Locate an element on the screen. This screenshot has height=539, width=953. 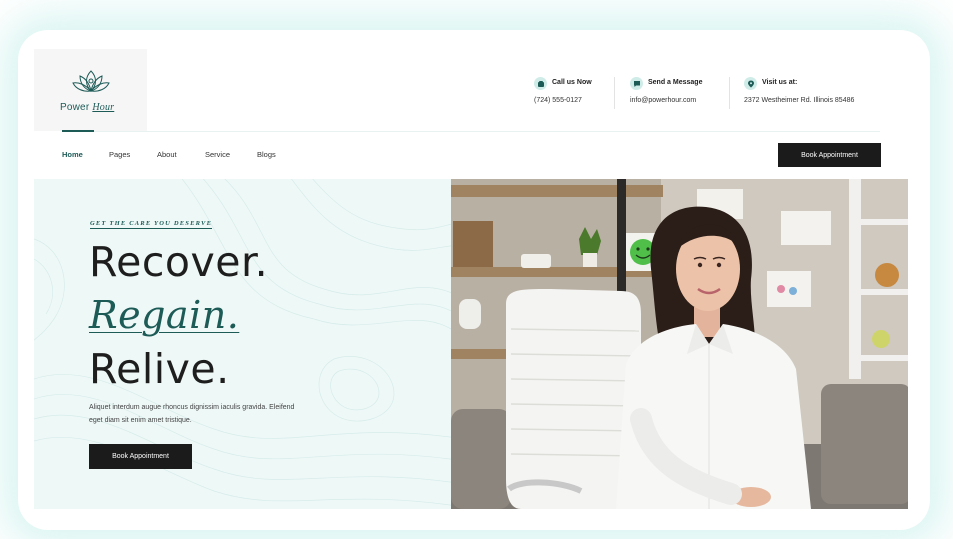
contact-message-value: info@powerhour.com is located at coordinates (663, 100).